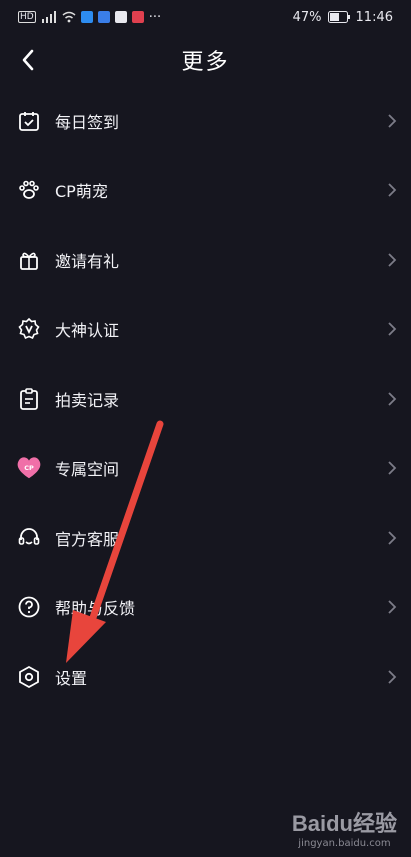 The width and height of the screenshot is (411, 857). I want to click on gift-icon, so click(29, 260).